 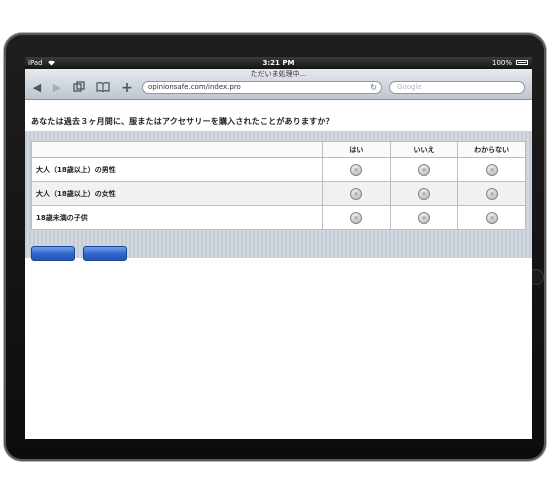 I want to click on url-text: opinionsafe.com/index.pro, so click(x=194, y=87).